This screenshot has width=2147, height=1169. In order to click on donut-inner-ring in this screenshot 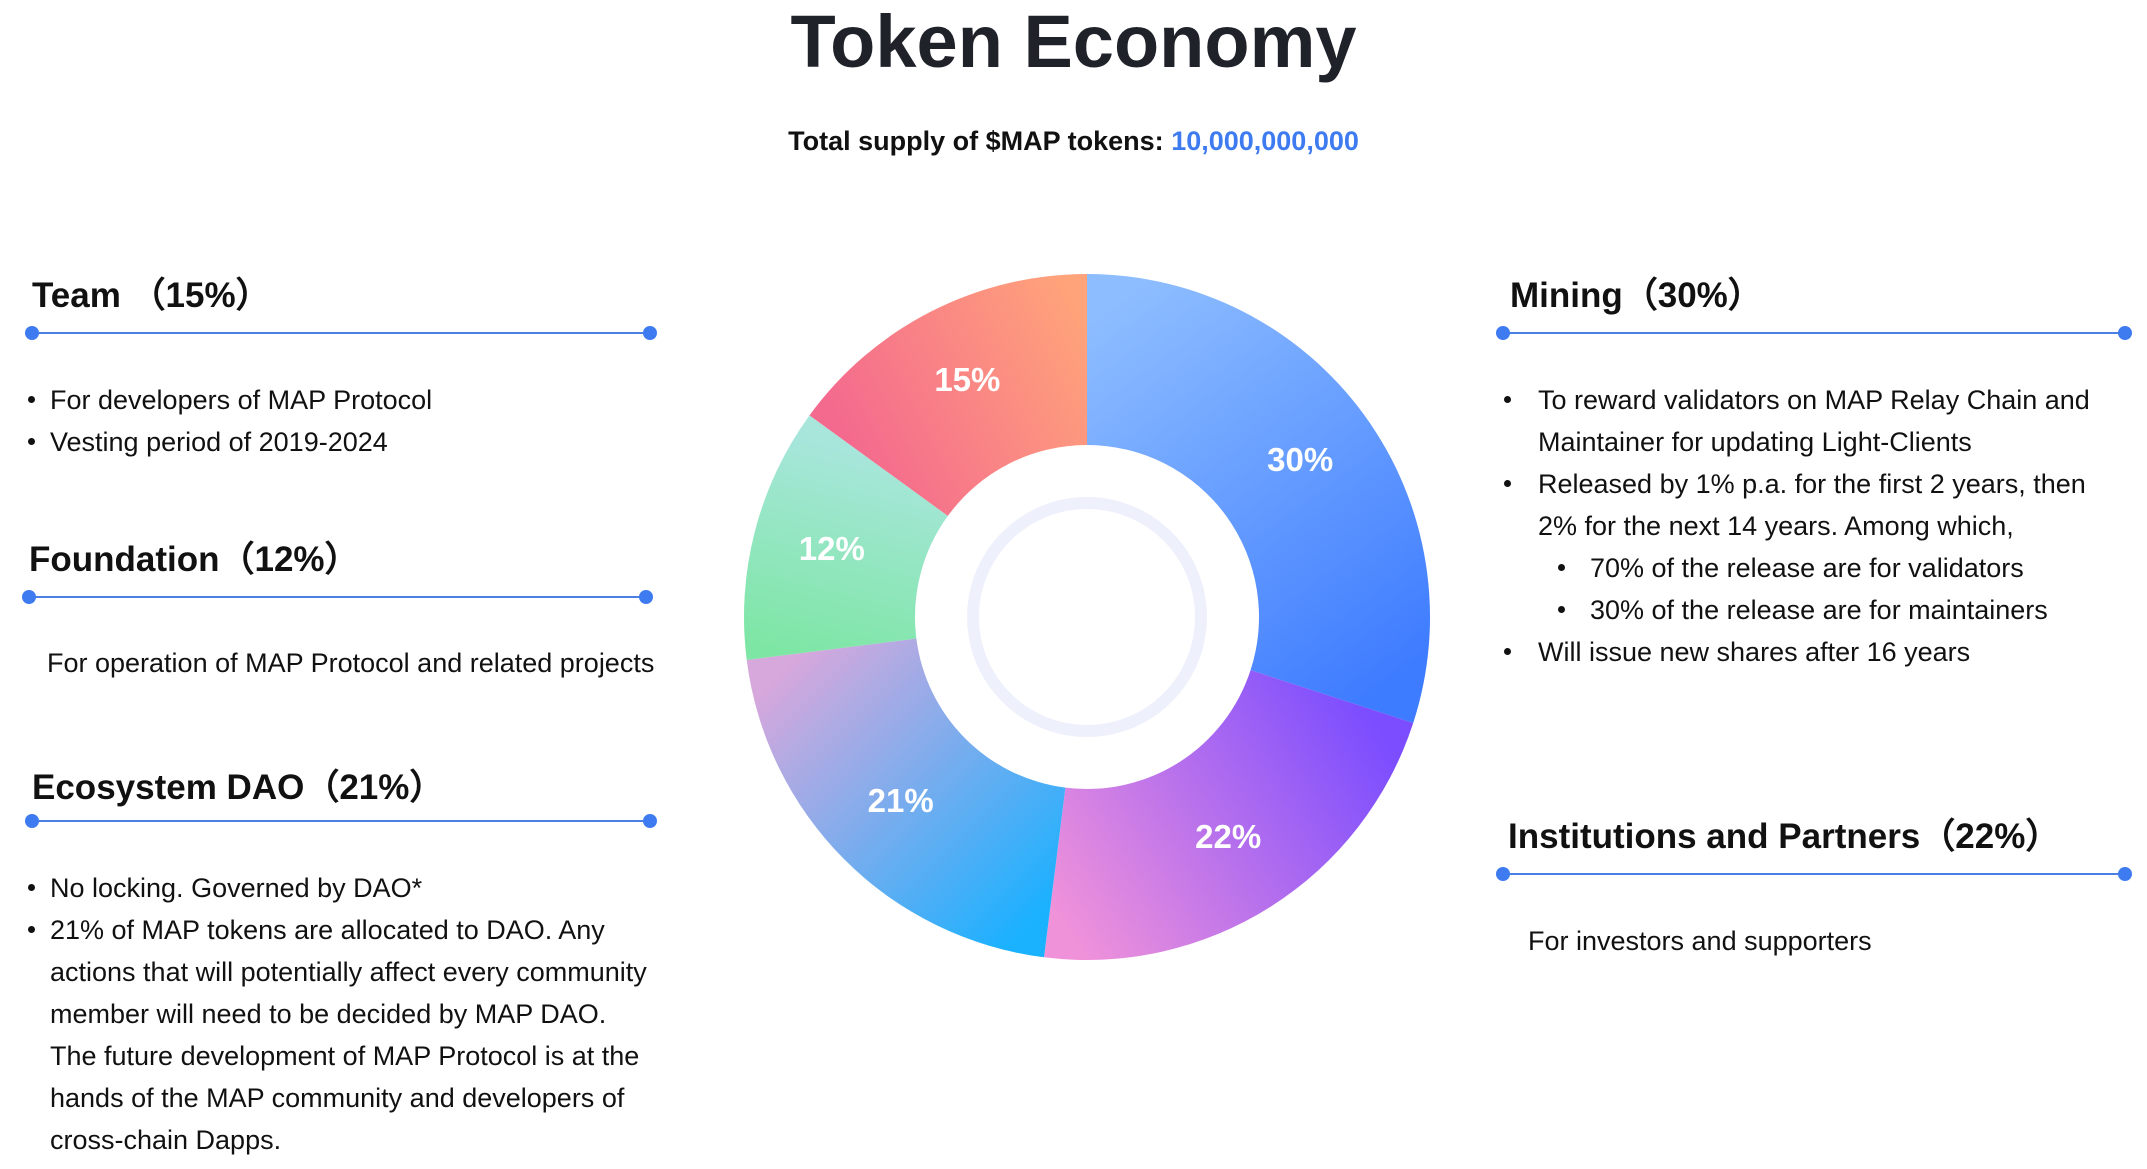, I will do `click(1087, 617)`.